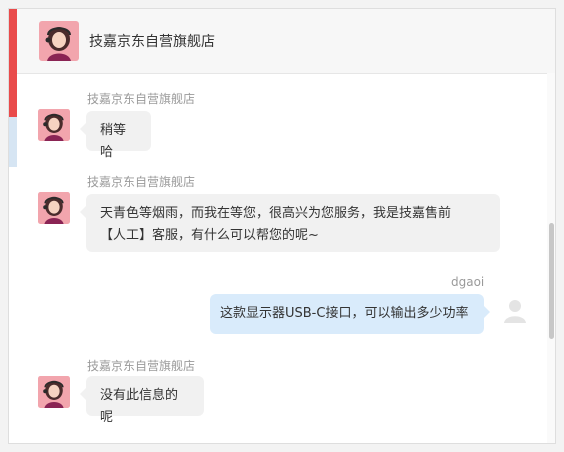 This screenshot has width=564, height=452. What do you see at coordinates (115, 135) in the screenshot?
I see `message-bubble: 稍等哈` at bounding box center [115, 135].